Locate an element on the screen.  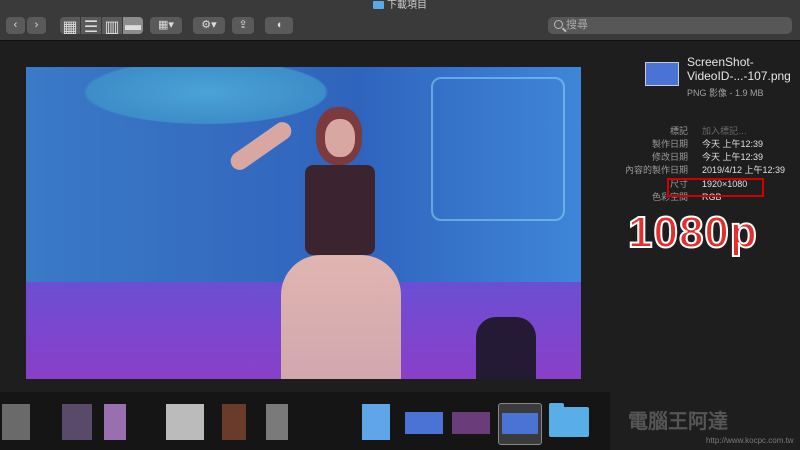
share-button: ⇪ is located at coordinates (243, 25).